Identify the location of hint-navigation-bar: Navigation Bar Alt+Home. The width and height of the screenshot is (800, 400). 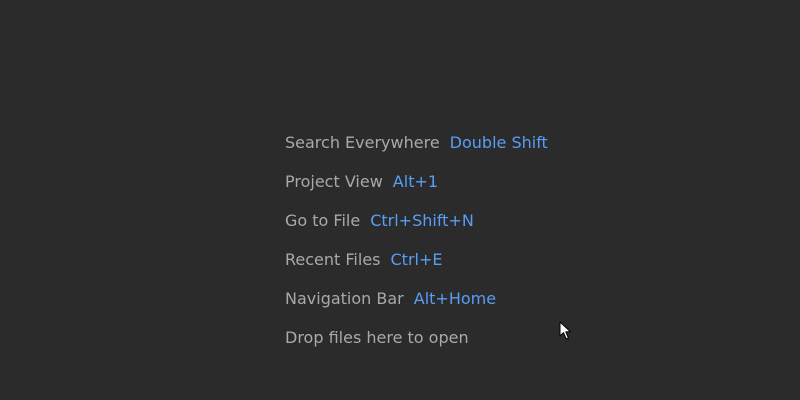
(416, 308).